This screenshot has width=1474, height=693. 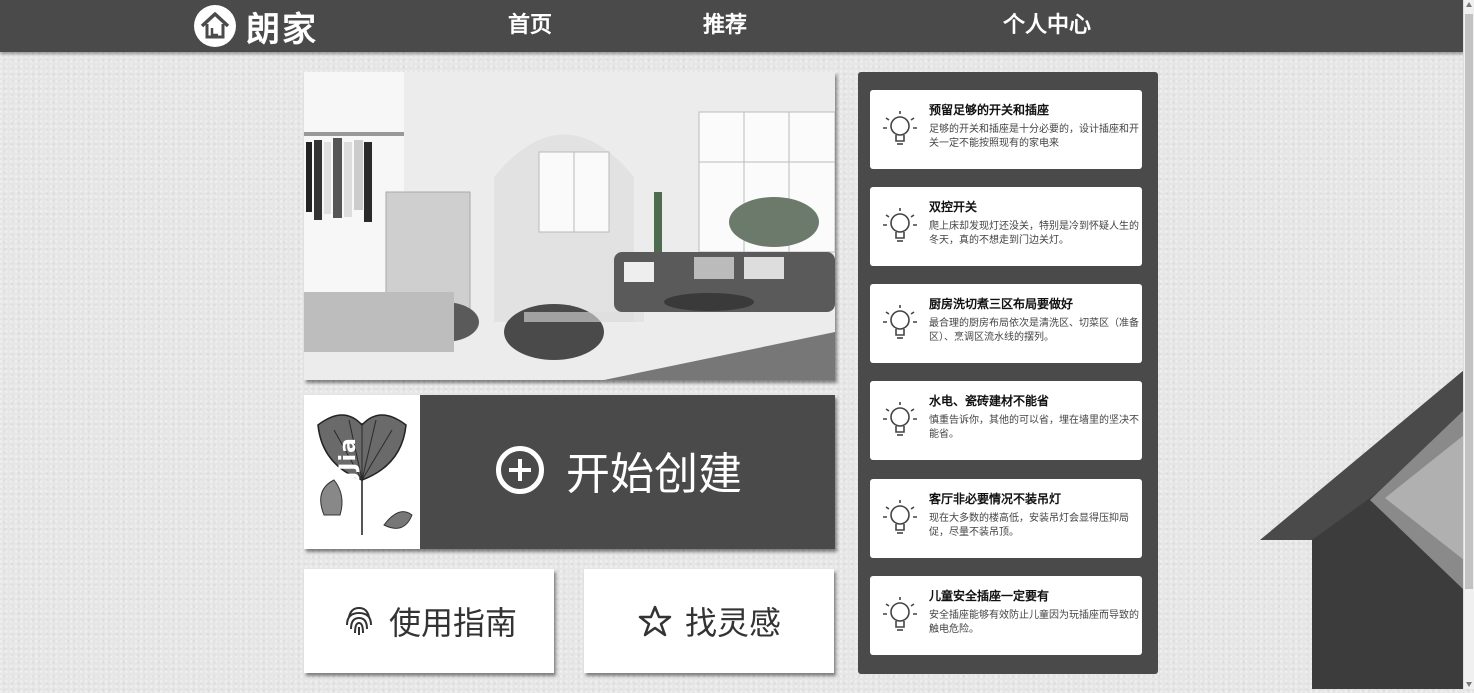 What do you see at coordinates (995, 499) in the screenshot?
I see `tip-title: 客厅非必要情况不装吊灯` at bounding box center [995, 499].